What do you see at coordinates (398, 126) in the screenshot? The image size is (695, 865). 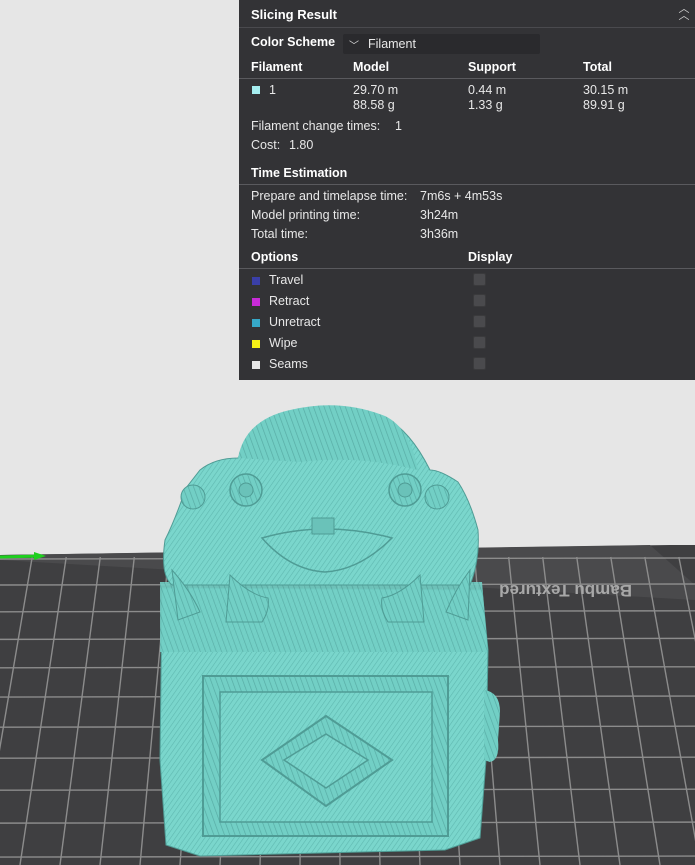 I see `filament-change-value: 1` at bounding box center [398, 126].